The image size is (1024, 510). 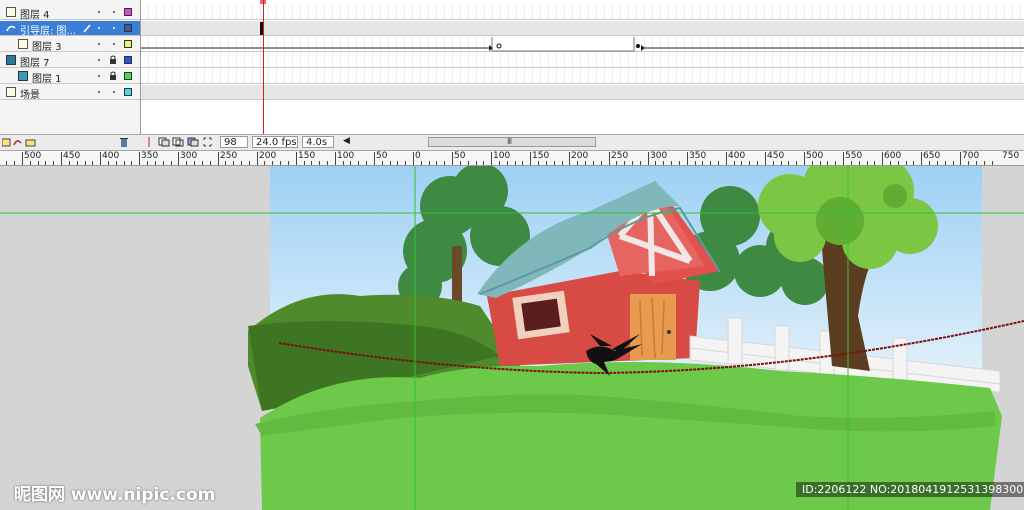 I want to click on layer-row-layer4: 图层 4, so click(x=70, y=13).